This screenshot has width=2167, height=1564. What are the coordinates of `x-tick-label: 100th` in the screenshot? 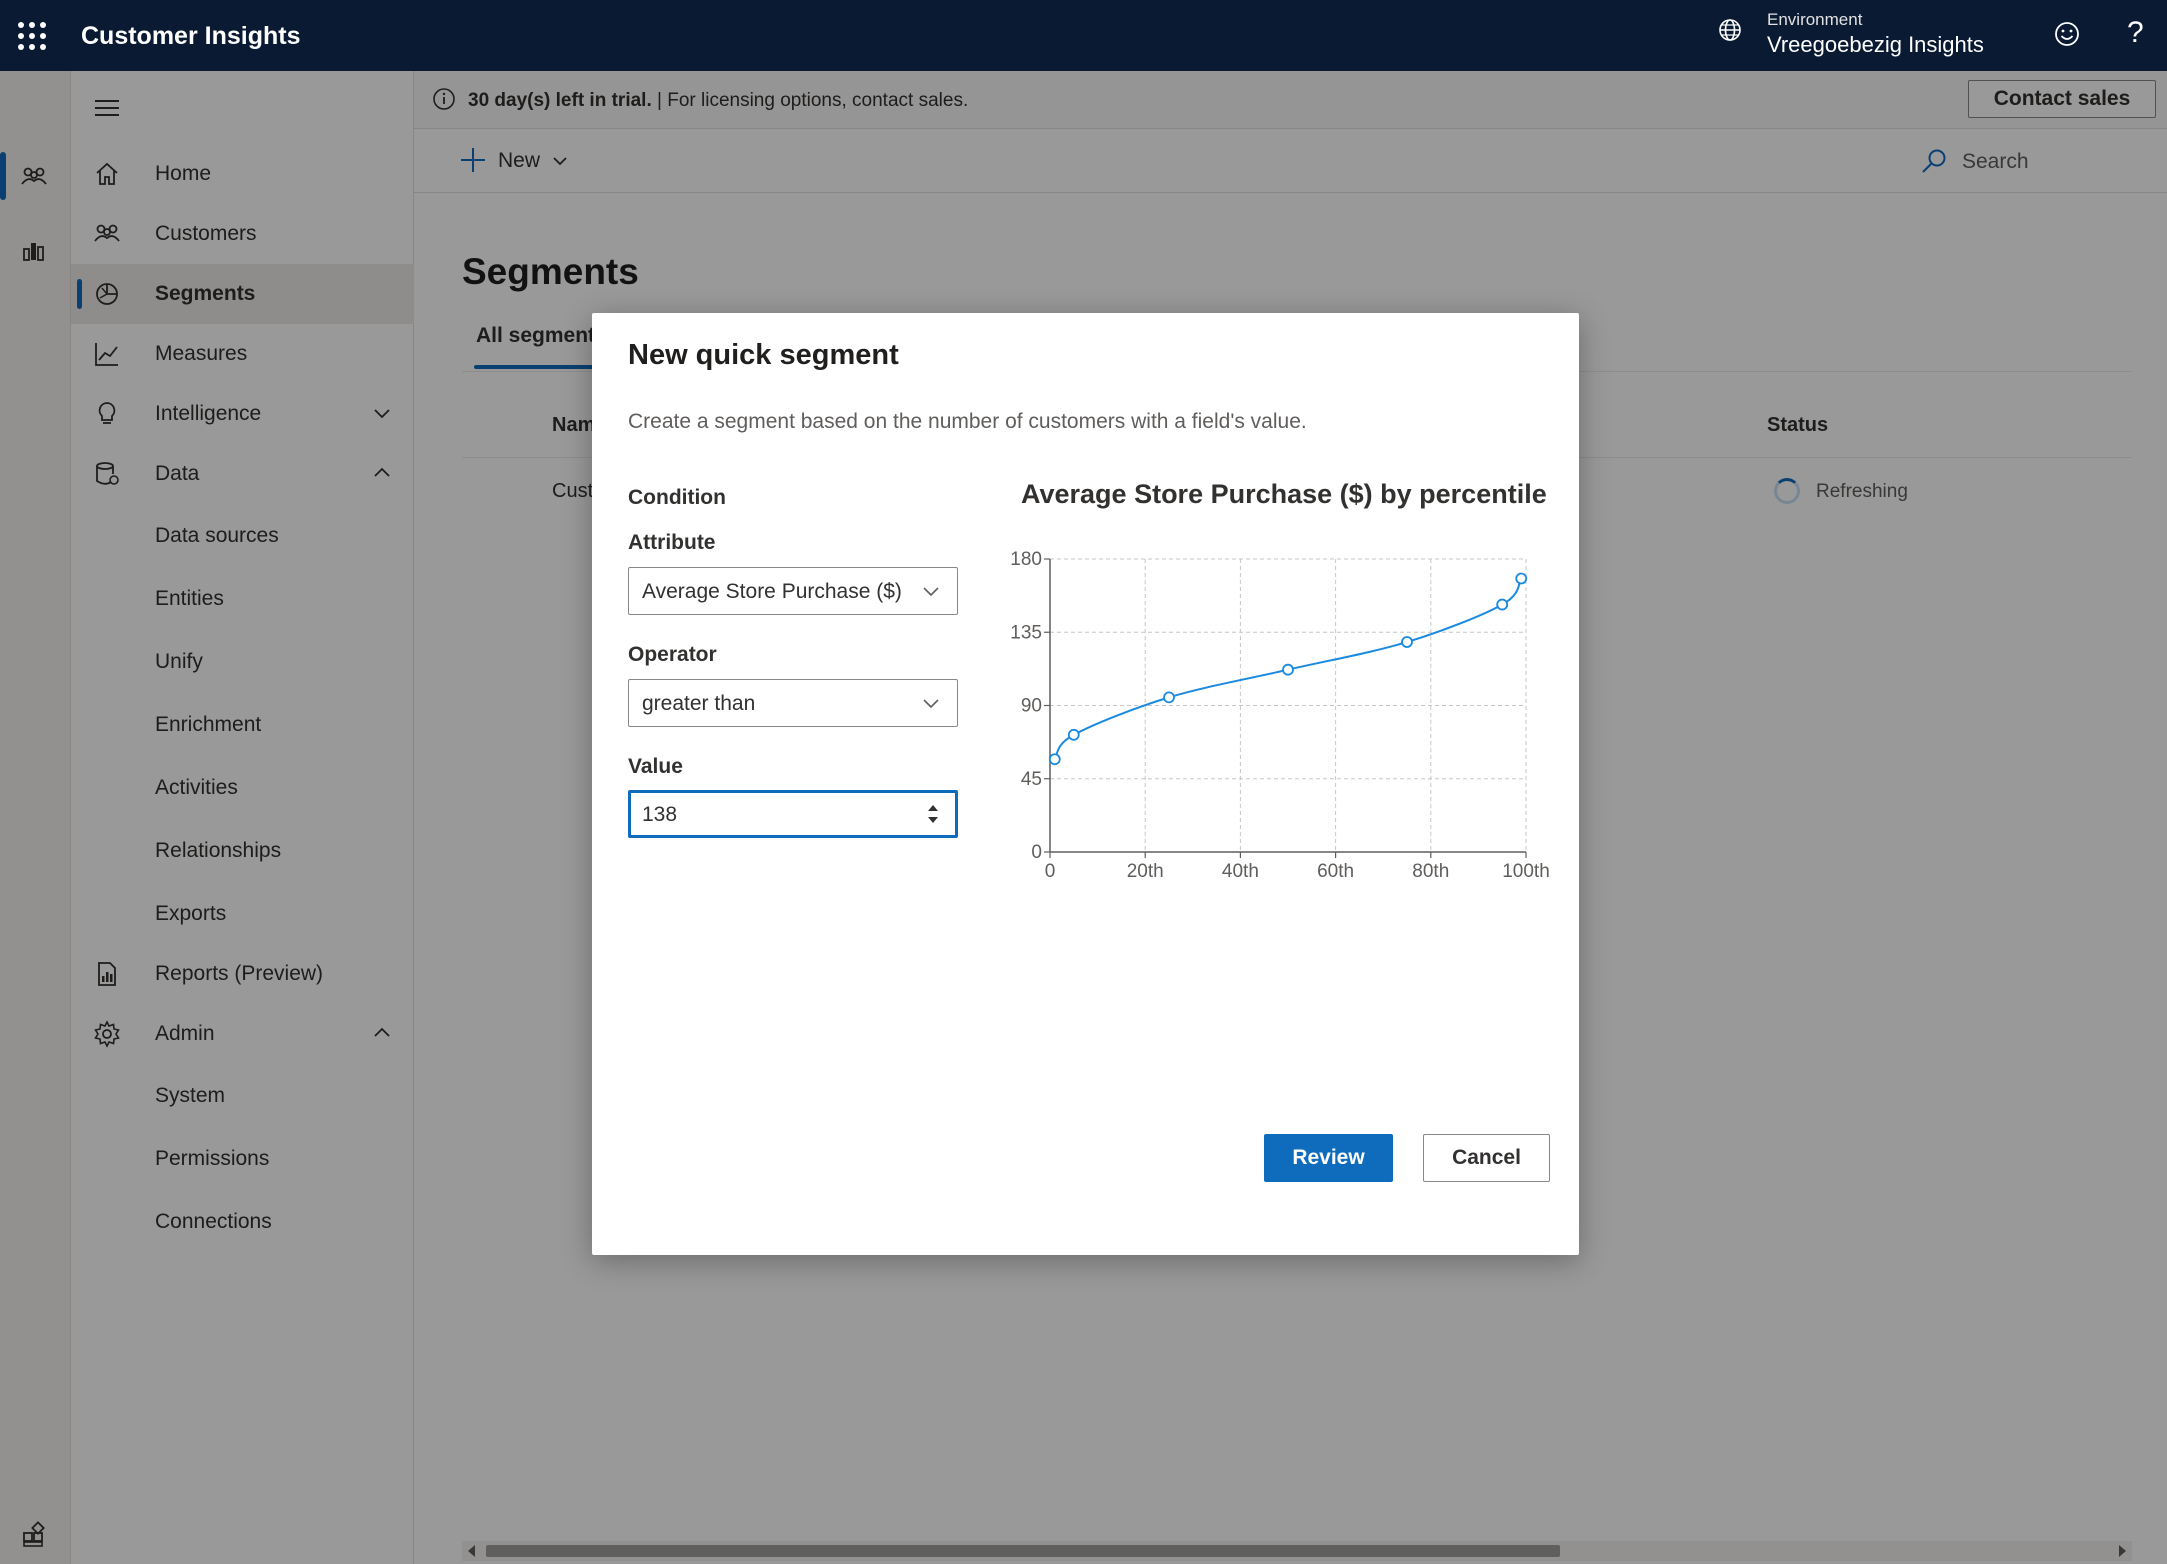 It's located at (1526, 871).